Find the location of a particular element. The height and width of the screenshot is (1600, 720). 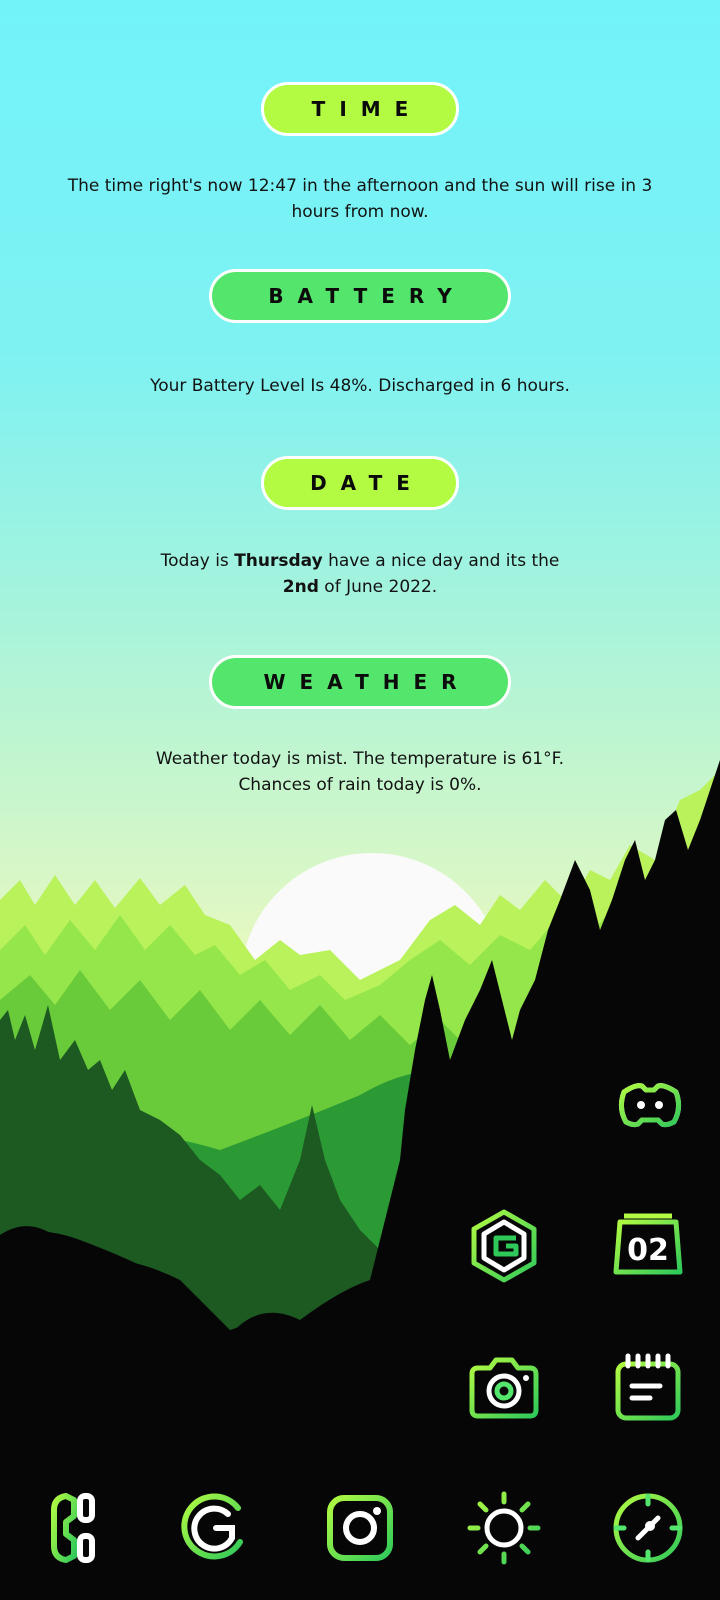

weather-sun-icon is located at coordinates (504, 1528).